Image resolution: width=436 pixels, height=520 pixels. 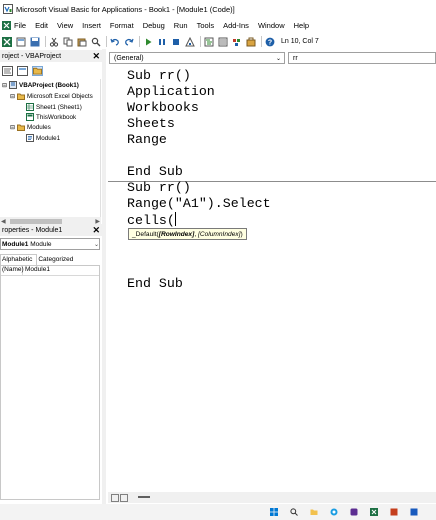 I want to click on procedure-view-icon, so click(x=115, y=497).